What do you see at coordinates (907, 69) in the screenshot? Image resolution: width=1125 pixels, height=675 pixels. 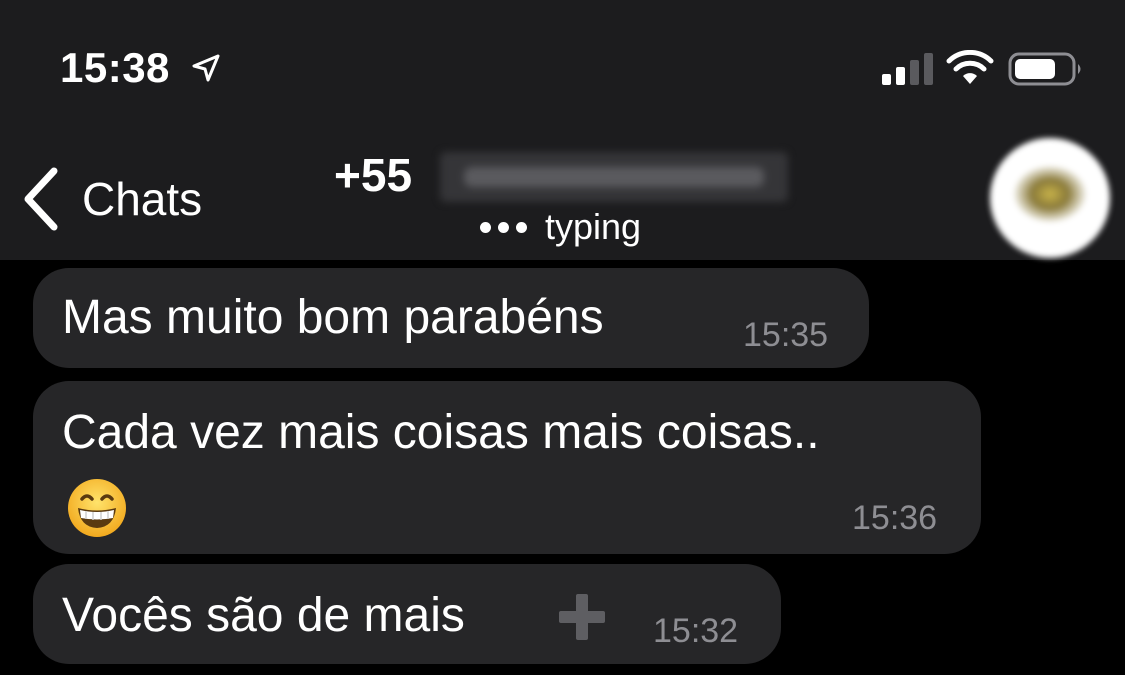 I see `cellular-signal-icon` at bounding box center [907, 69].